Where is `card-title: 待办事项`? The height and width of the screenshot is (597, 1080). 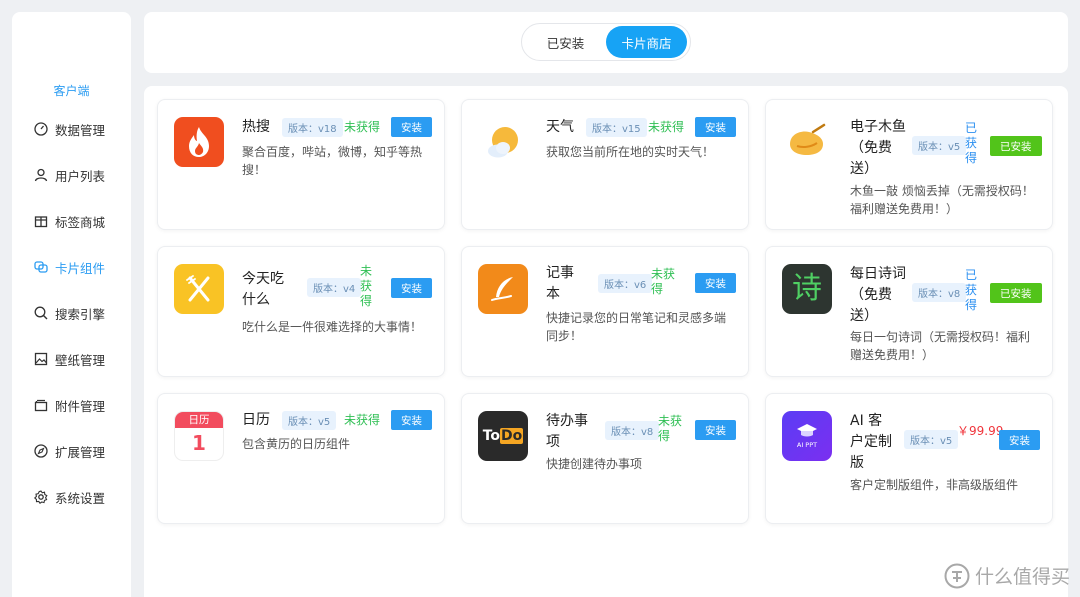
card-title: 待办事项 is located at coordinates (567, 431).